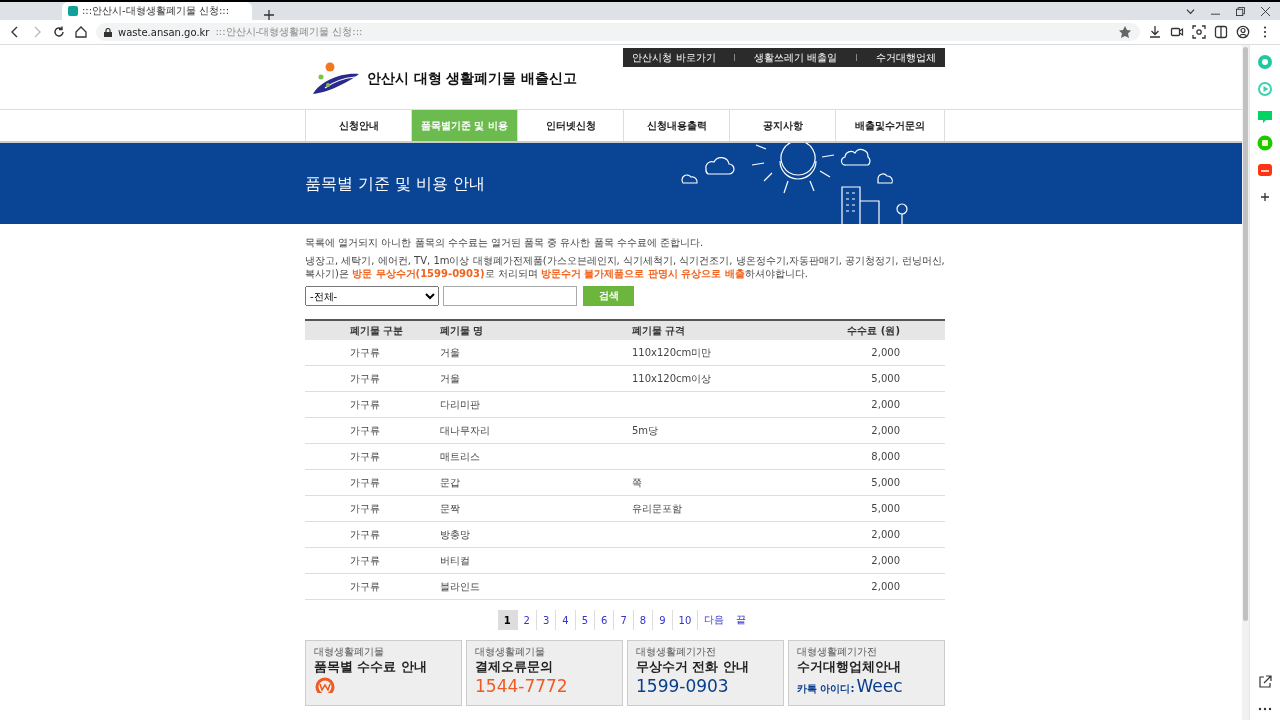  Describe the element at coordinates (643, 620) in the screenshot. I see `page-link: 8` at that location.